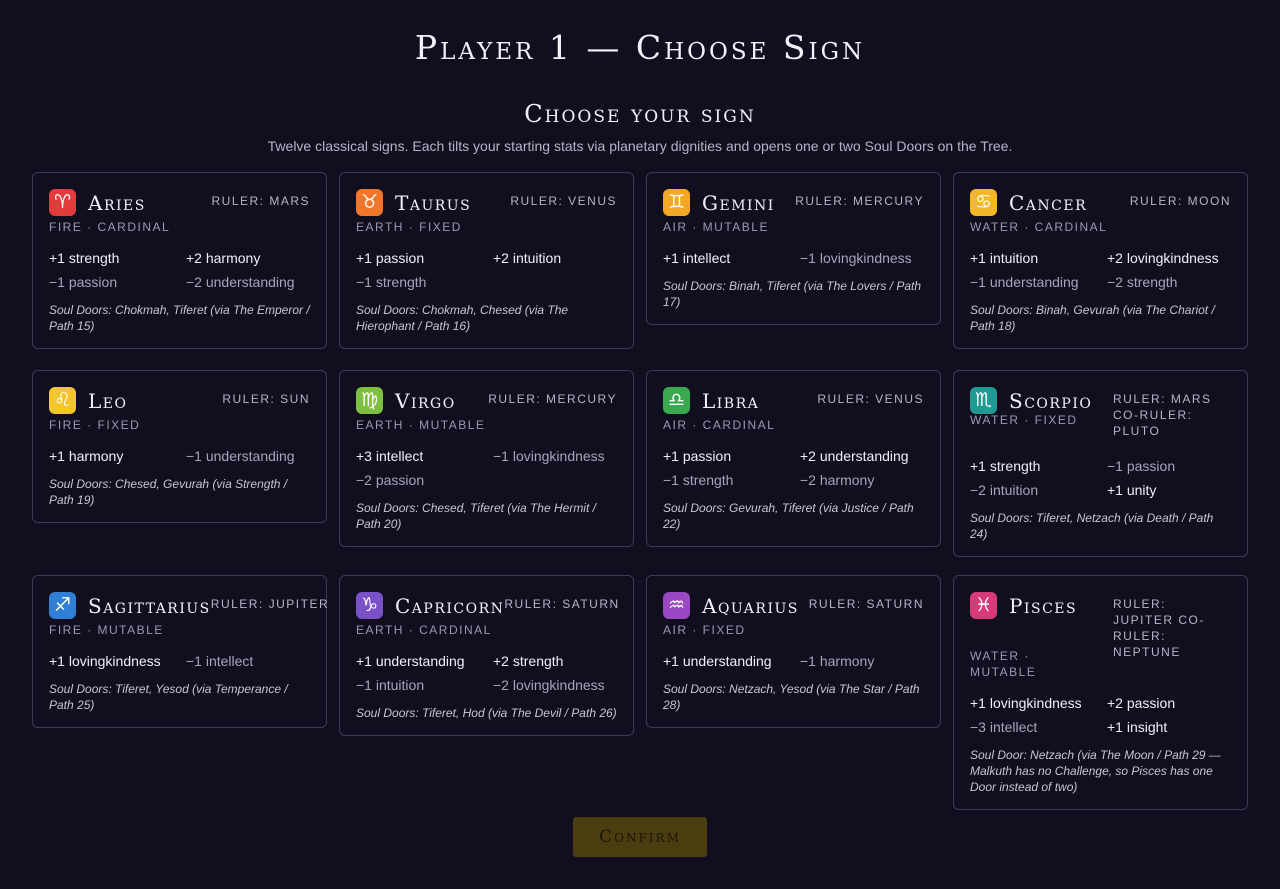  Describe the element at coordinates (390, 685) in the screenshot. I see `stat-modifier: −1 intuition` at that location.